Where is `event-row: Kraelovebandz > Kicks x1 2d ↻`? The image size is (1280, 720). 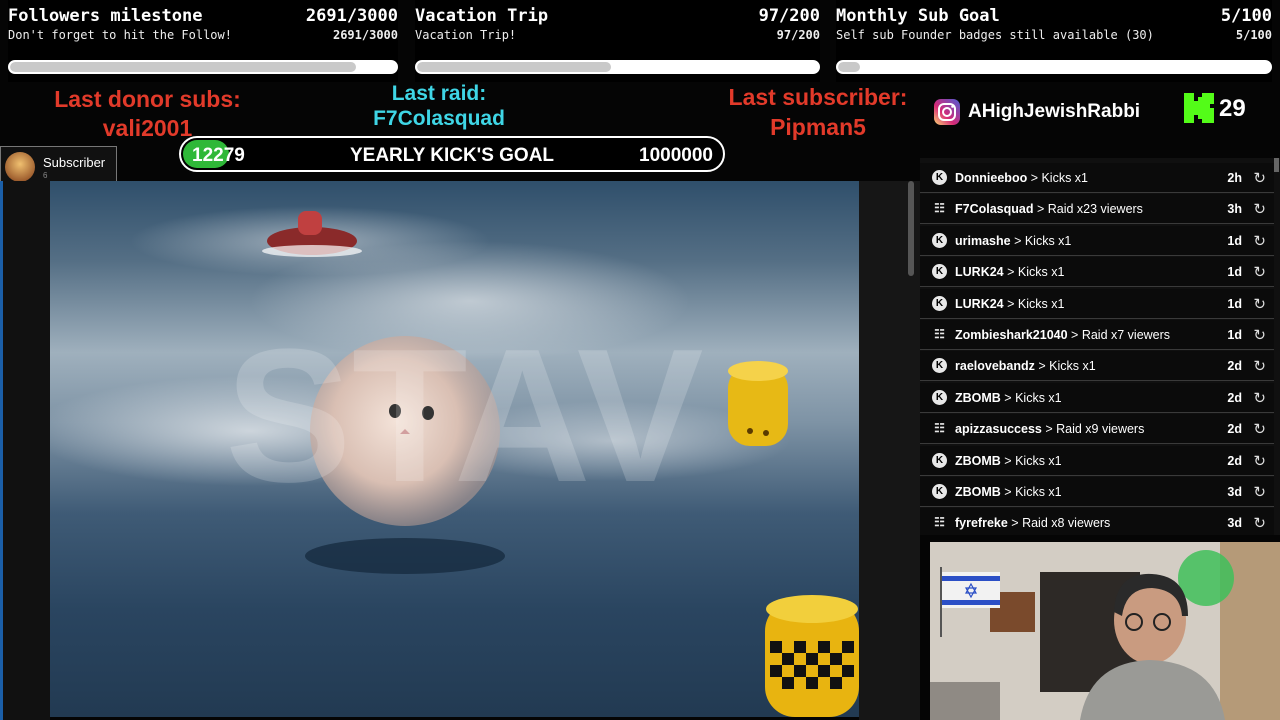 event-row: Kraelovebandz > Kicks x1 2d ↻ is located at coordinates (1097, 366).